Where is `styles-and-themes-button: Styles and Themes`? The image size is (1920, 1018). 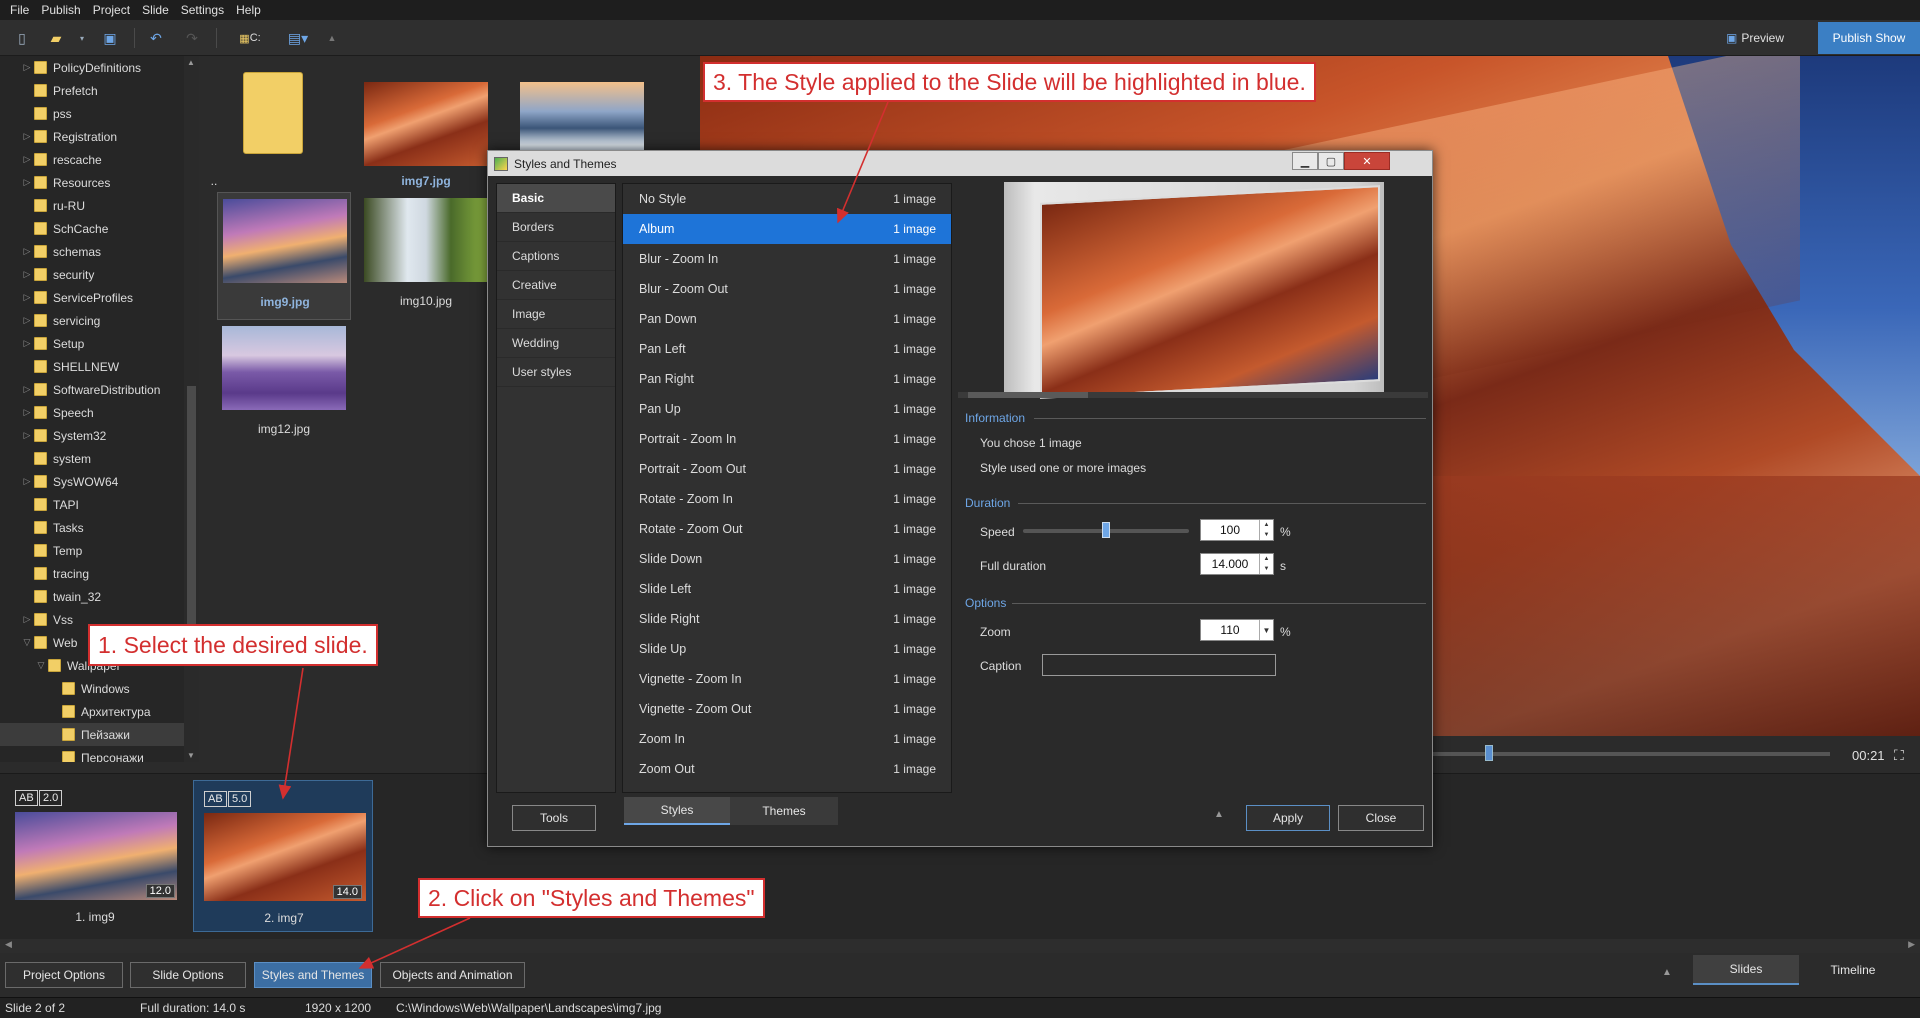 styles-and-themes-button: Styles and Themes is located at coordinates (313, 975).